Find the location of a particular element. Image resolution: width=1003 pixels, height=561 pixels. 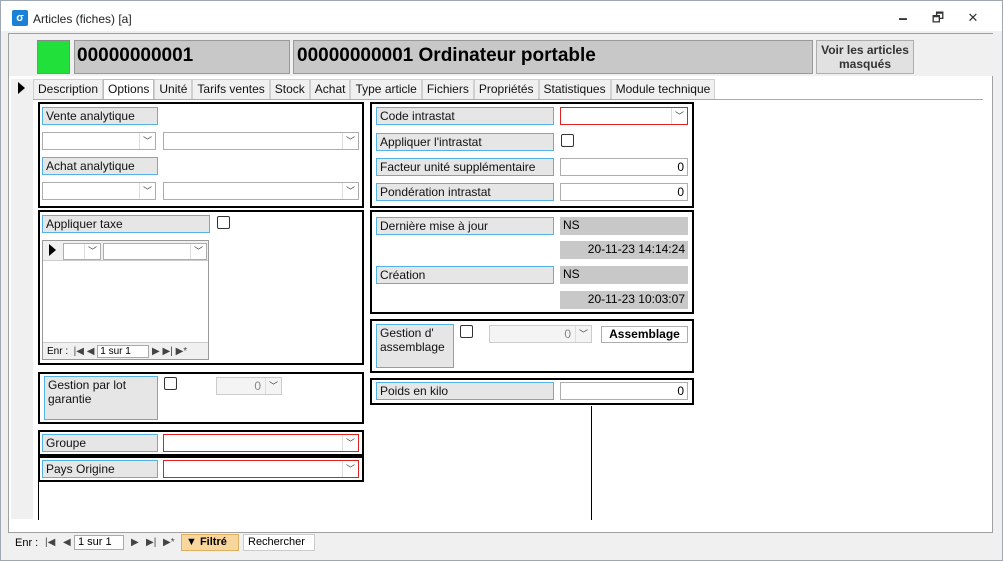

gestion-lot-combo: 0 ﹀ is located at coordinates (249, 386).